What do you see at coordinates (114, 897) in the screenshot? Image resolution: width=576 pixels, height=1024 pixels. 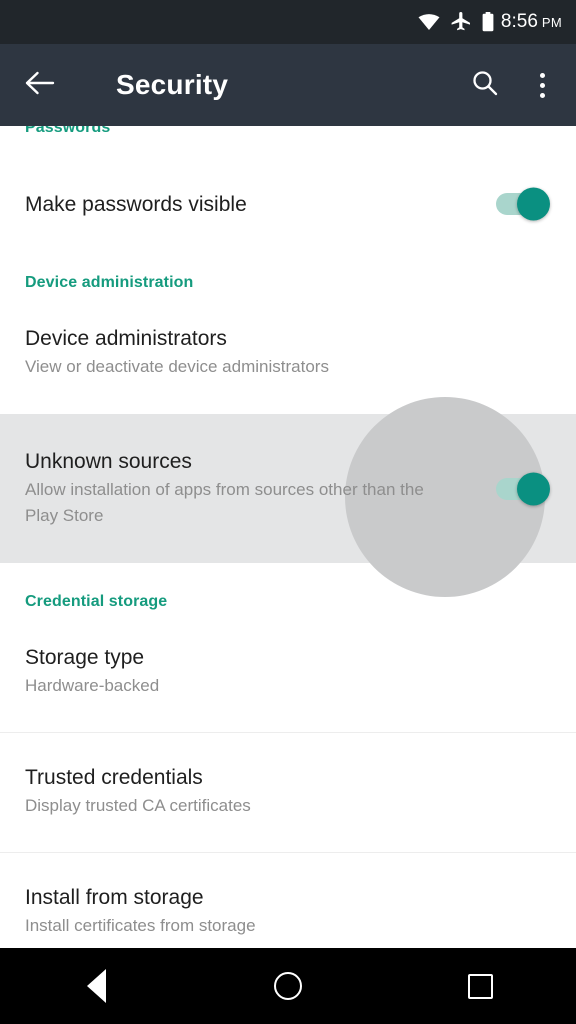 I see `list-item-title: Install from storage` at bounding box center [114, 897].